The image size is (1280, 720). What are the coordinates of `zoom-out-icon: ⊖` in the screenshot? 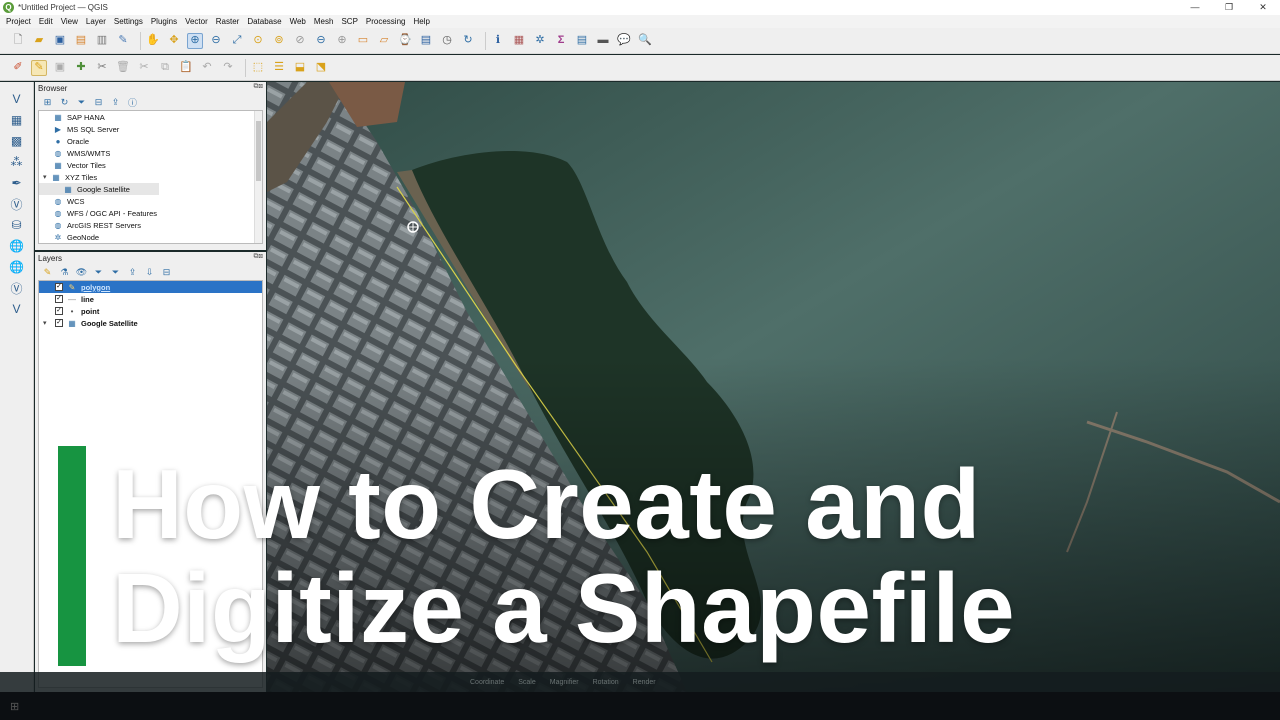 It's located at (216, 41).